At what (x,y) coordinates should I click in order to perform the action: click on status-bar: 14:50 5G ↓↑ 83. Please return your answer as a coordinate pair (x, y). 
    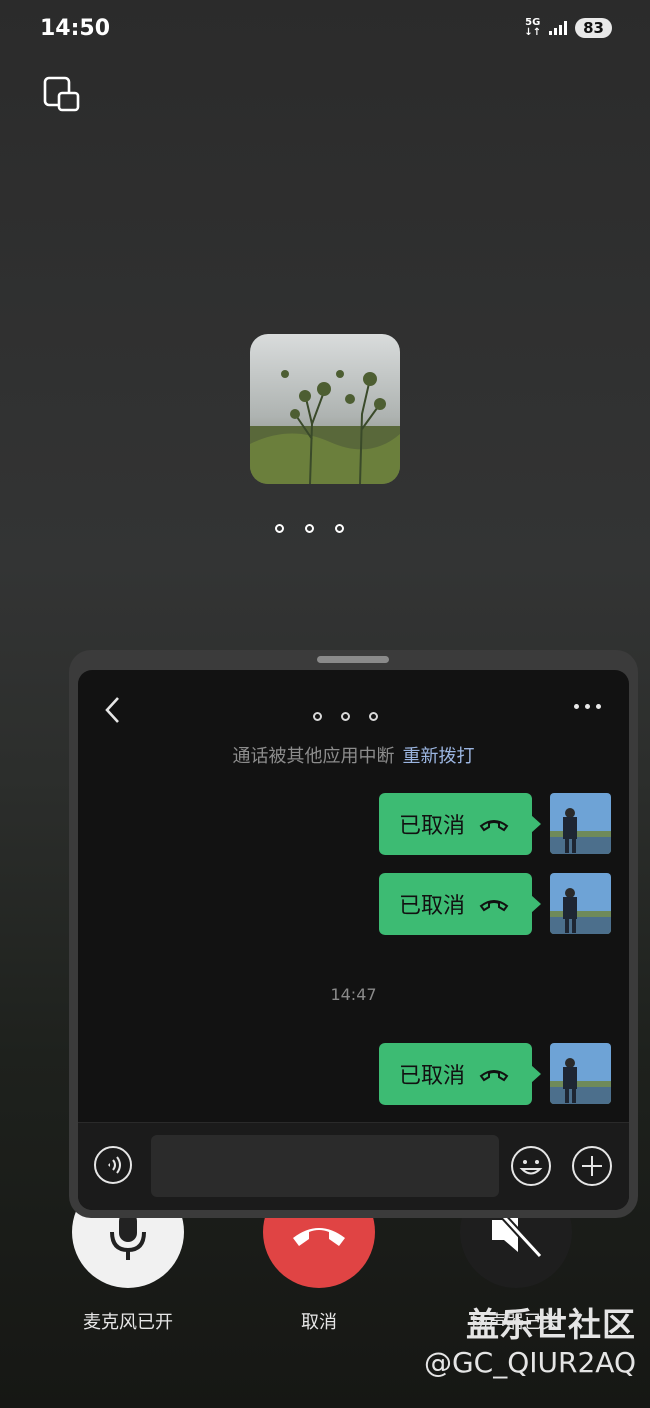
    Looking at the image, I should click on (325, 30).